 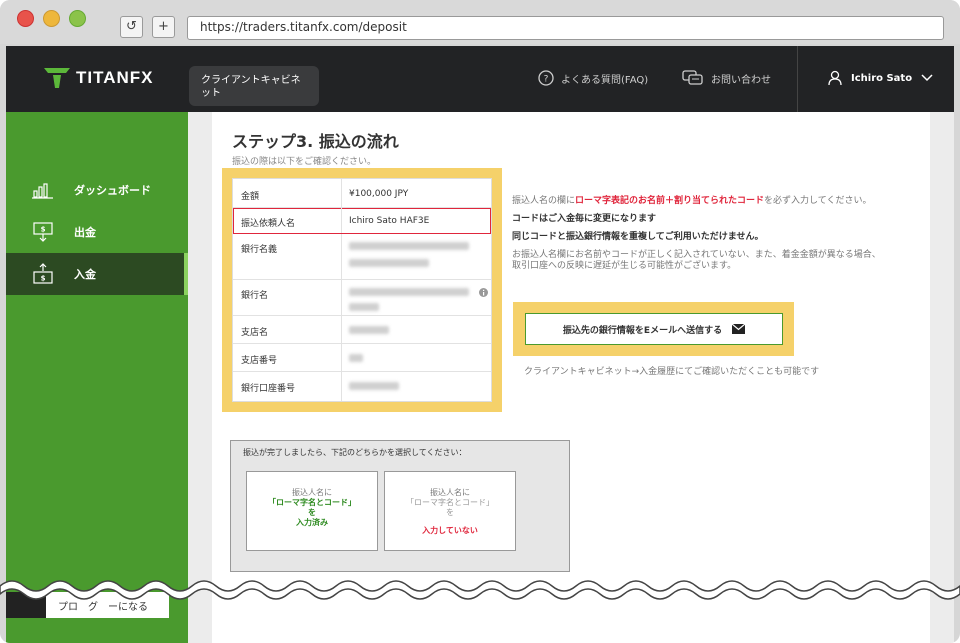 I want to click on row-label: 振込依頼人名, so click(x=268, y=224).